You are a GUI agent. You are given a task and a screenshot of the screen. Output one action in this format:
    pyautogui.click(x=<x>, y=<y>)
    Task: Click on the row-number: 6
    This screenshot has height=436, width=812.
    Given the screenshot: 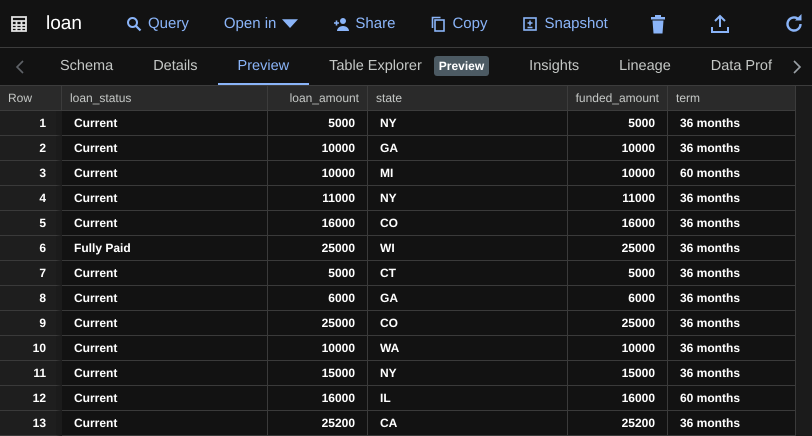 What is the action you would take?
    pyautogui.click(x=31, y=248)
    